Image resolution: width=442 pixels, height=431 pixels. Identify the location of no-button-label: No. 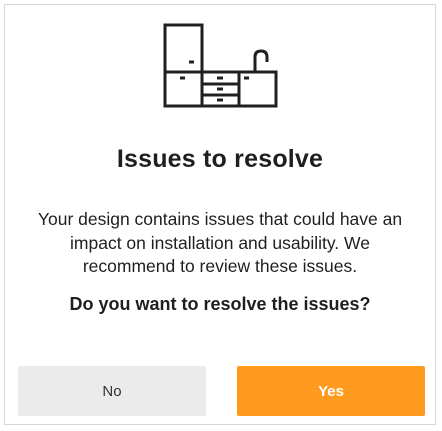
(112, 391).